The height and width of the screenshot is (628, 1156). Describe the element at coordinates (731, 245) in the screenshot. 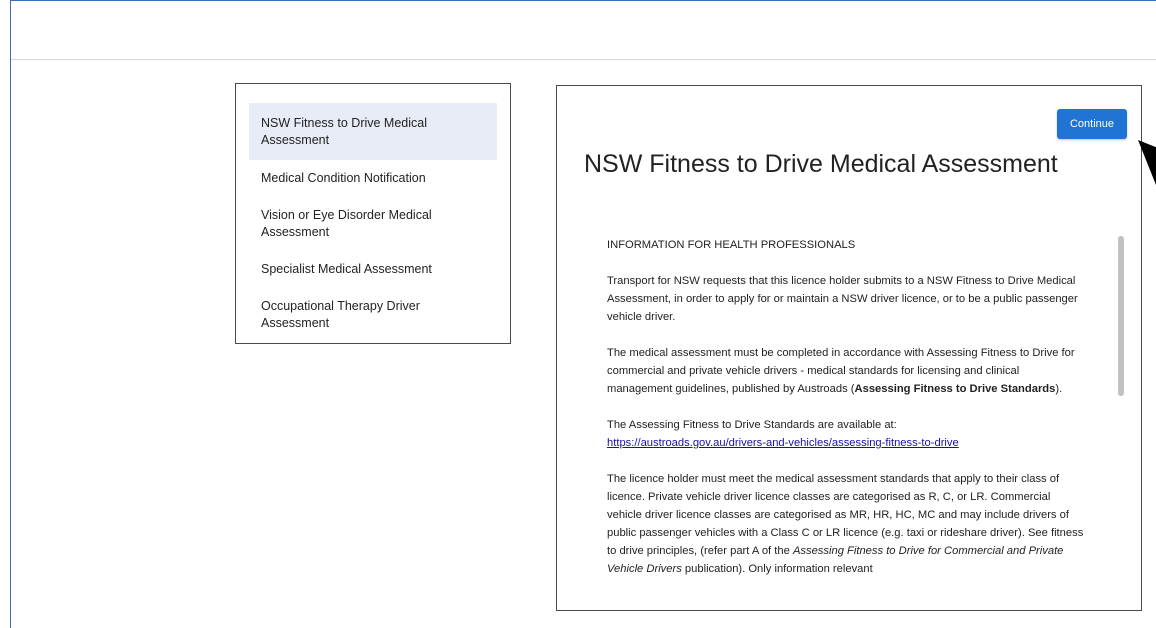

I see `info-heading: INFORMATION FOR HEALTH PROFESSIONALS` at that location.